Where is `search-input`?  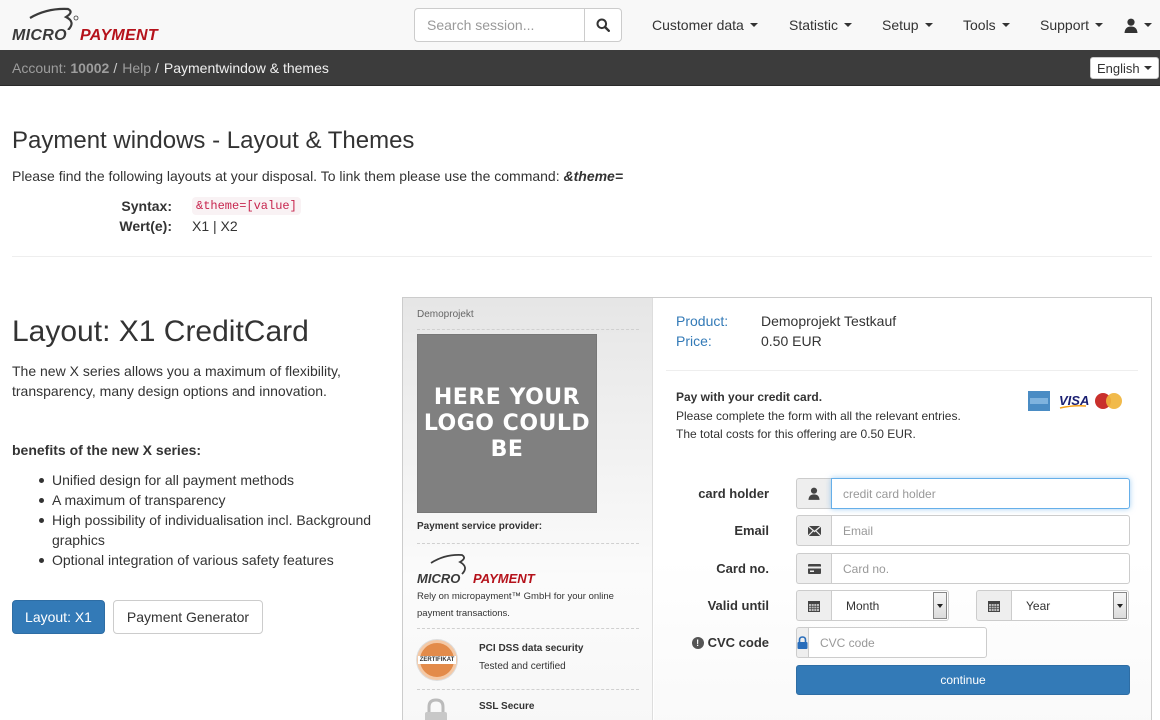
search-input is located at coordinates (499, 25).